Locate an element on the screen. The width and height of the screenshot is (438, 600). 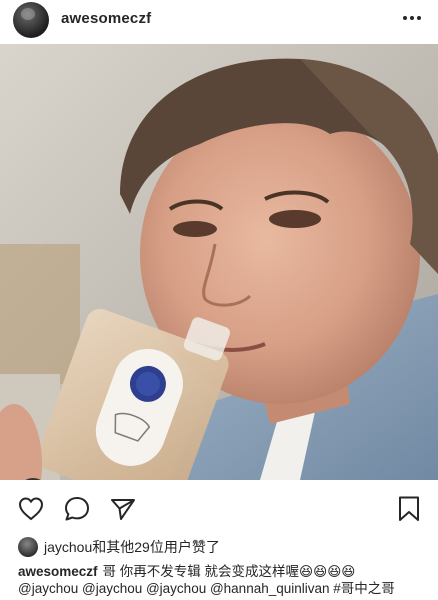
likes-line: jaychou和其他29位用户赞了 is located at coordinates (119, 547).